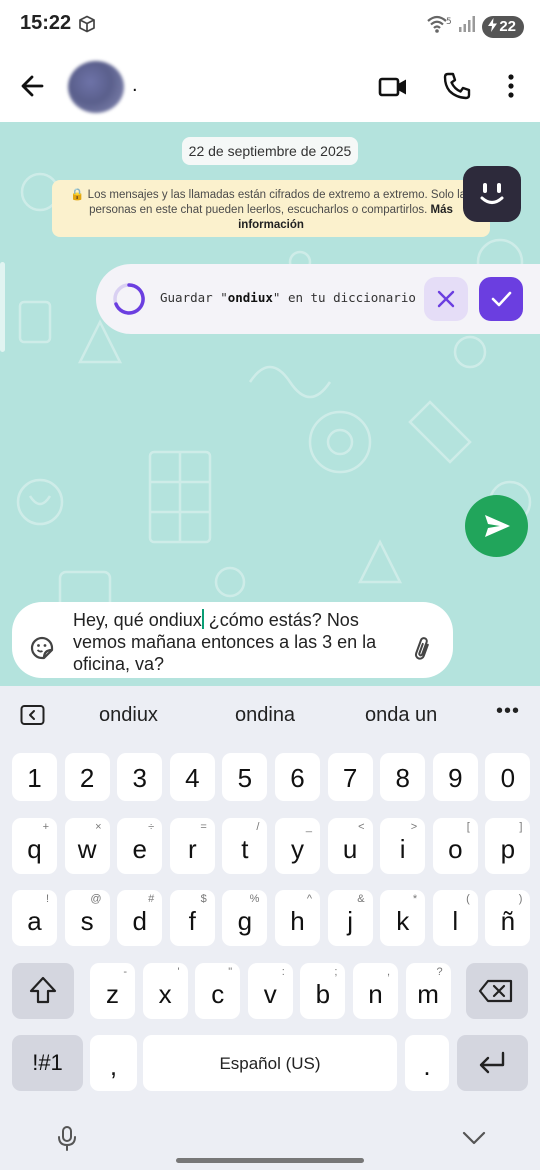  What do you see at coordinates (297, 777) in the screenshot?
I see `key-6: 6` at bounding box center [297, 777].